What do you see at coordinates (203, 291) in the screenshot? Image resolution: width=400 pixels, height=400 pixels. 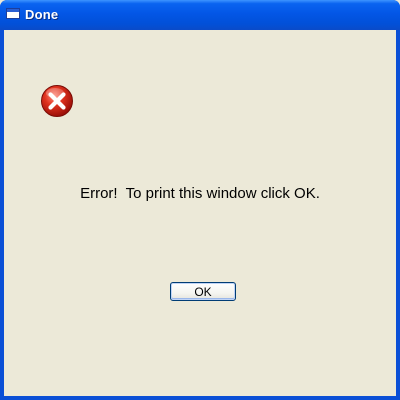 I see `ok-button: OK` at bounding box center [203, 291].